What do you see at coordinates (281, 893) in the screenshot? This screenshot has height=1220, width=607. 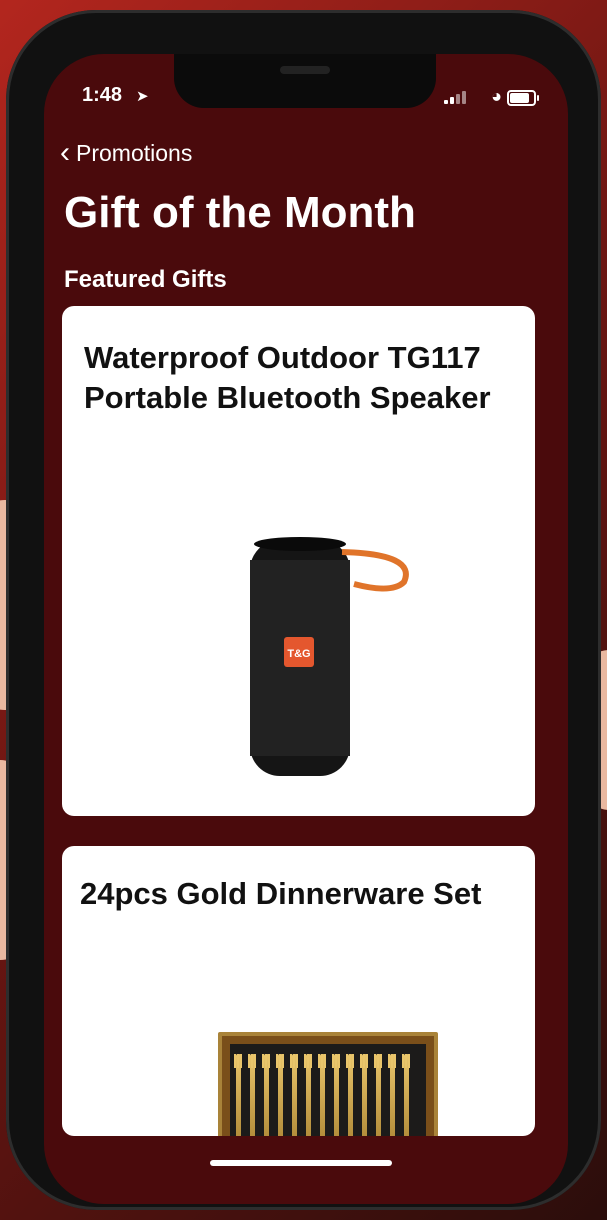 I see `gift-title: 24pcs Gold Dinnerware Set` at bounding box center [281, 893].